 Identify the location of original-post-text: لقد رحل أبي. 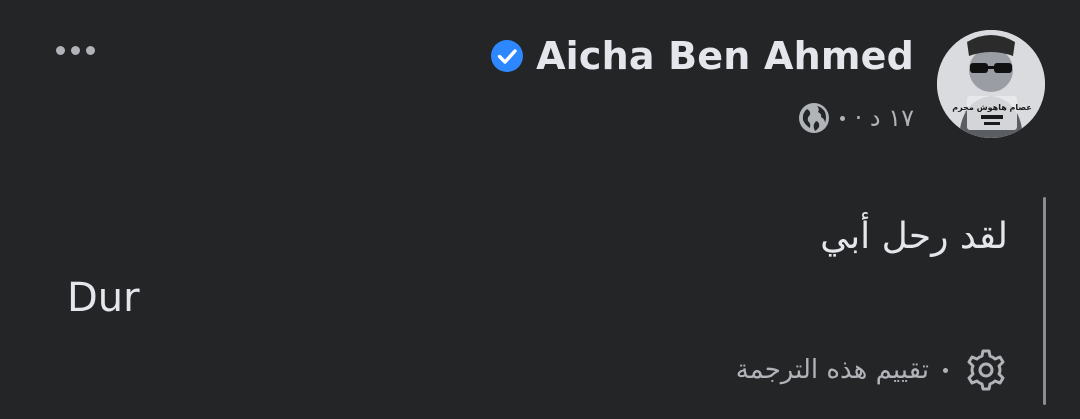
(914, 236).